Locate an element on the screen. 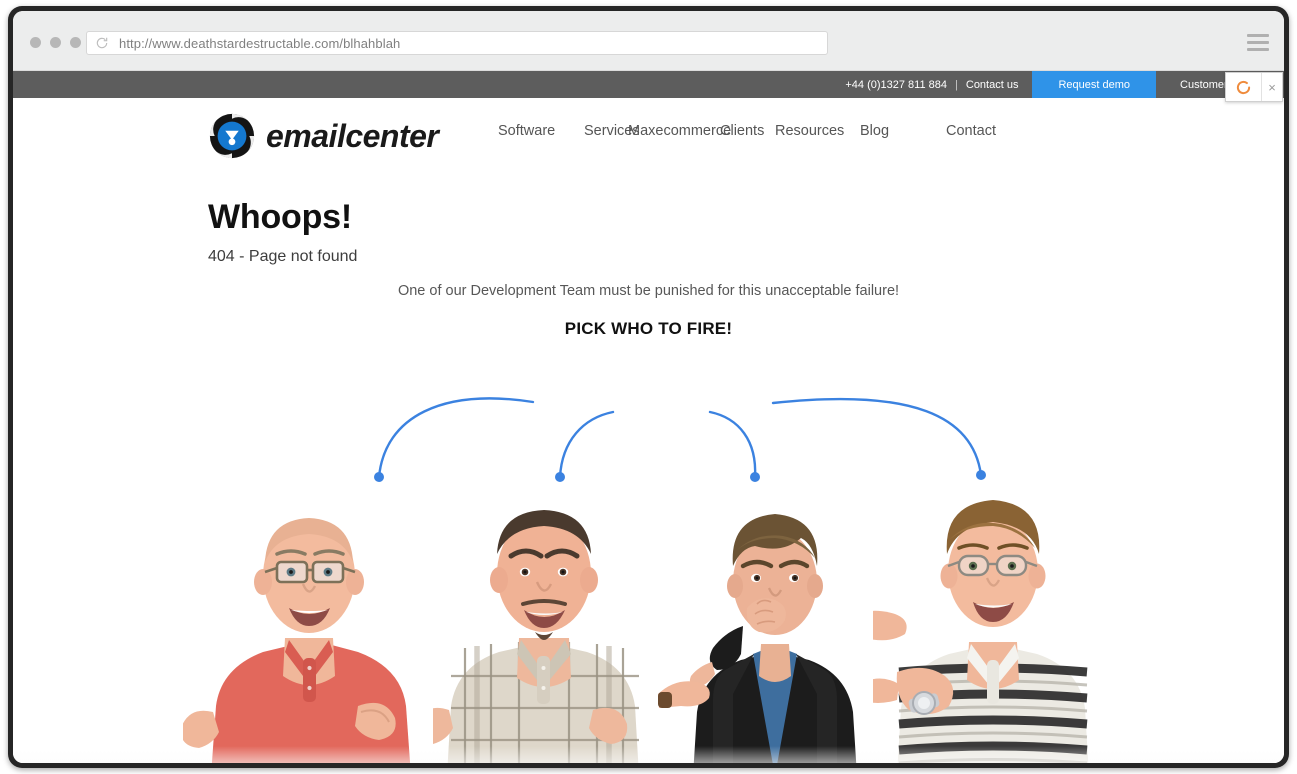  person-photo-james is located at coordinates (536, 636).